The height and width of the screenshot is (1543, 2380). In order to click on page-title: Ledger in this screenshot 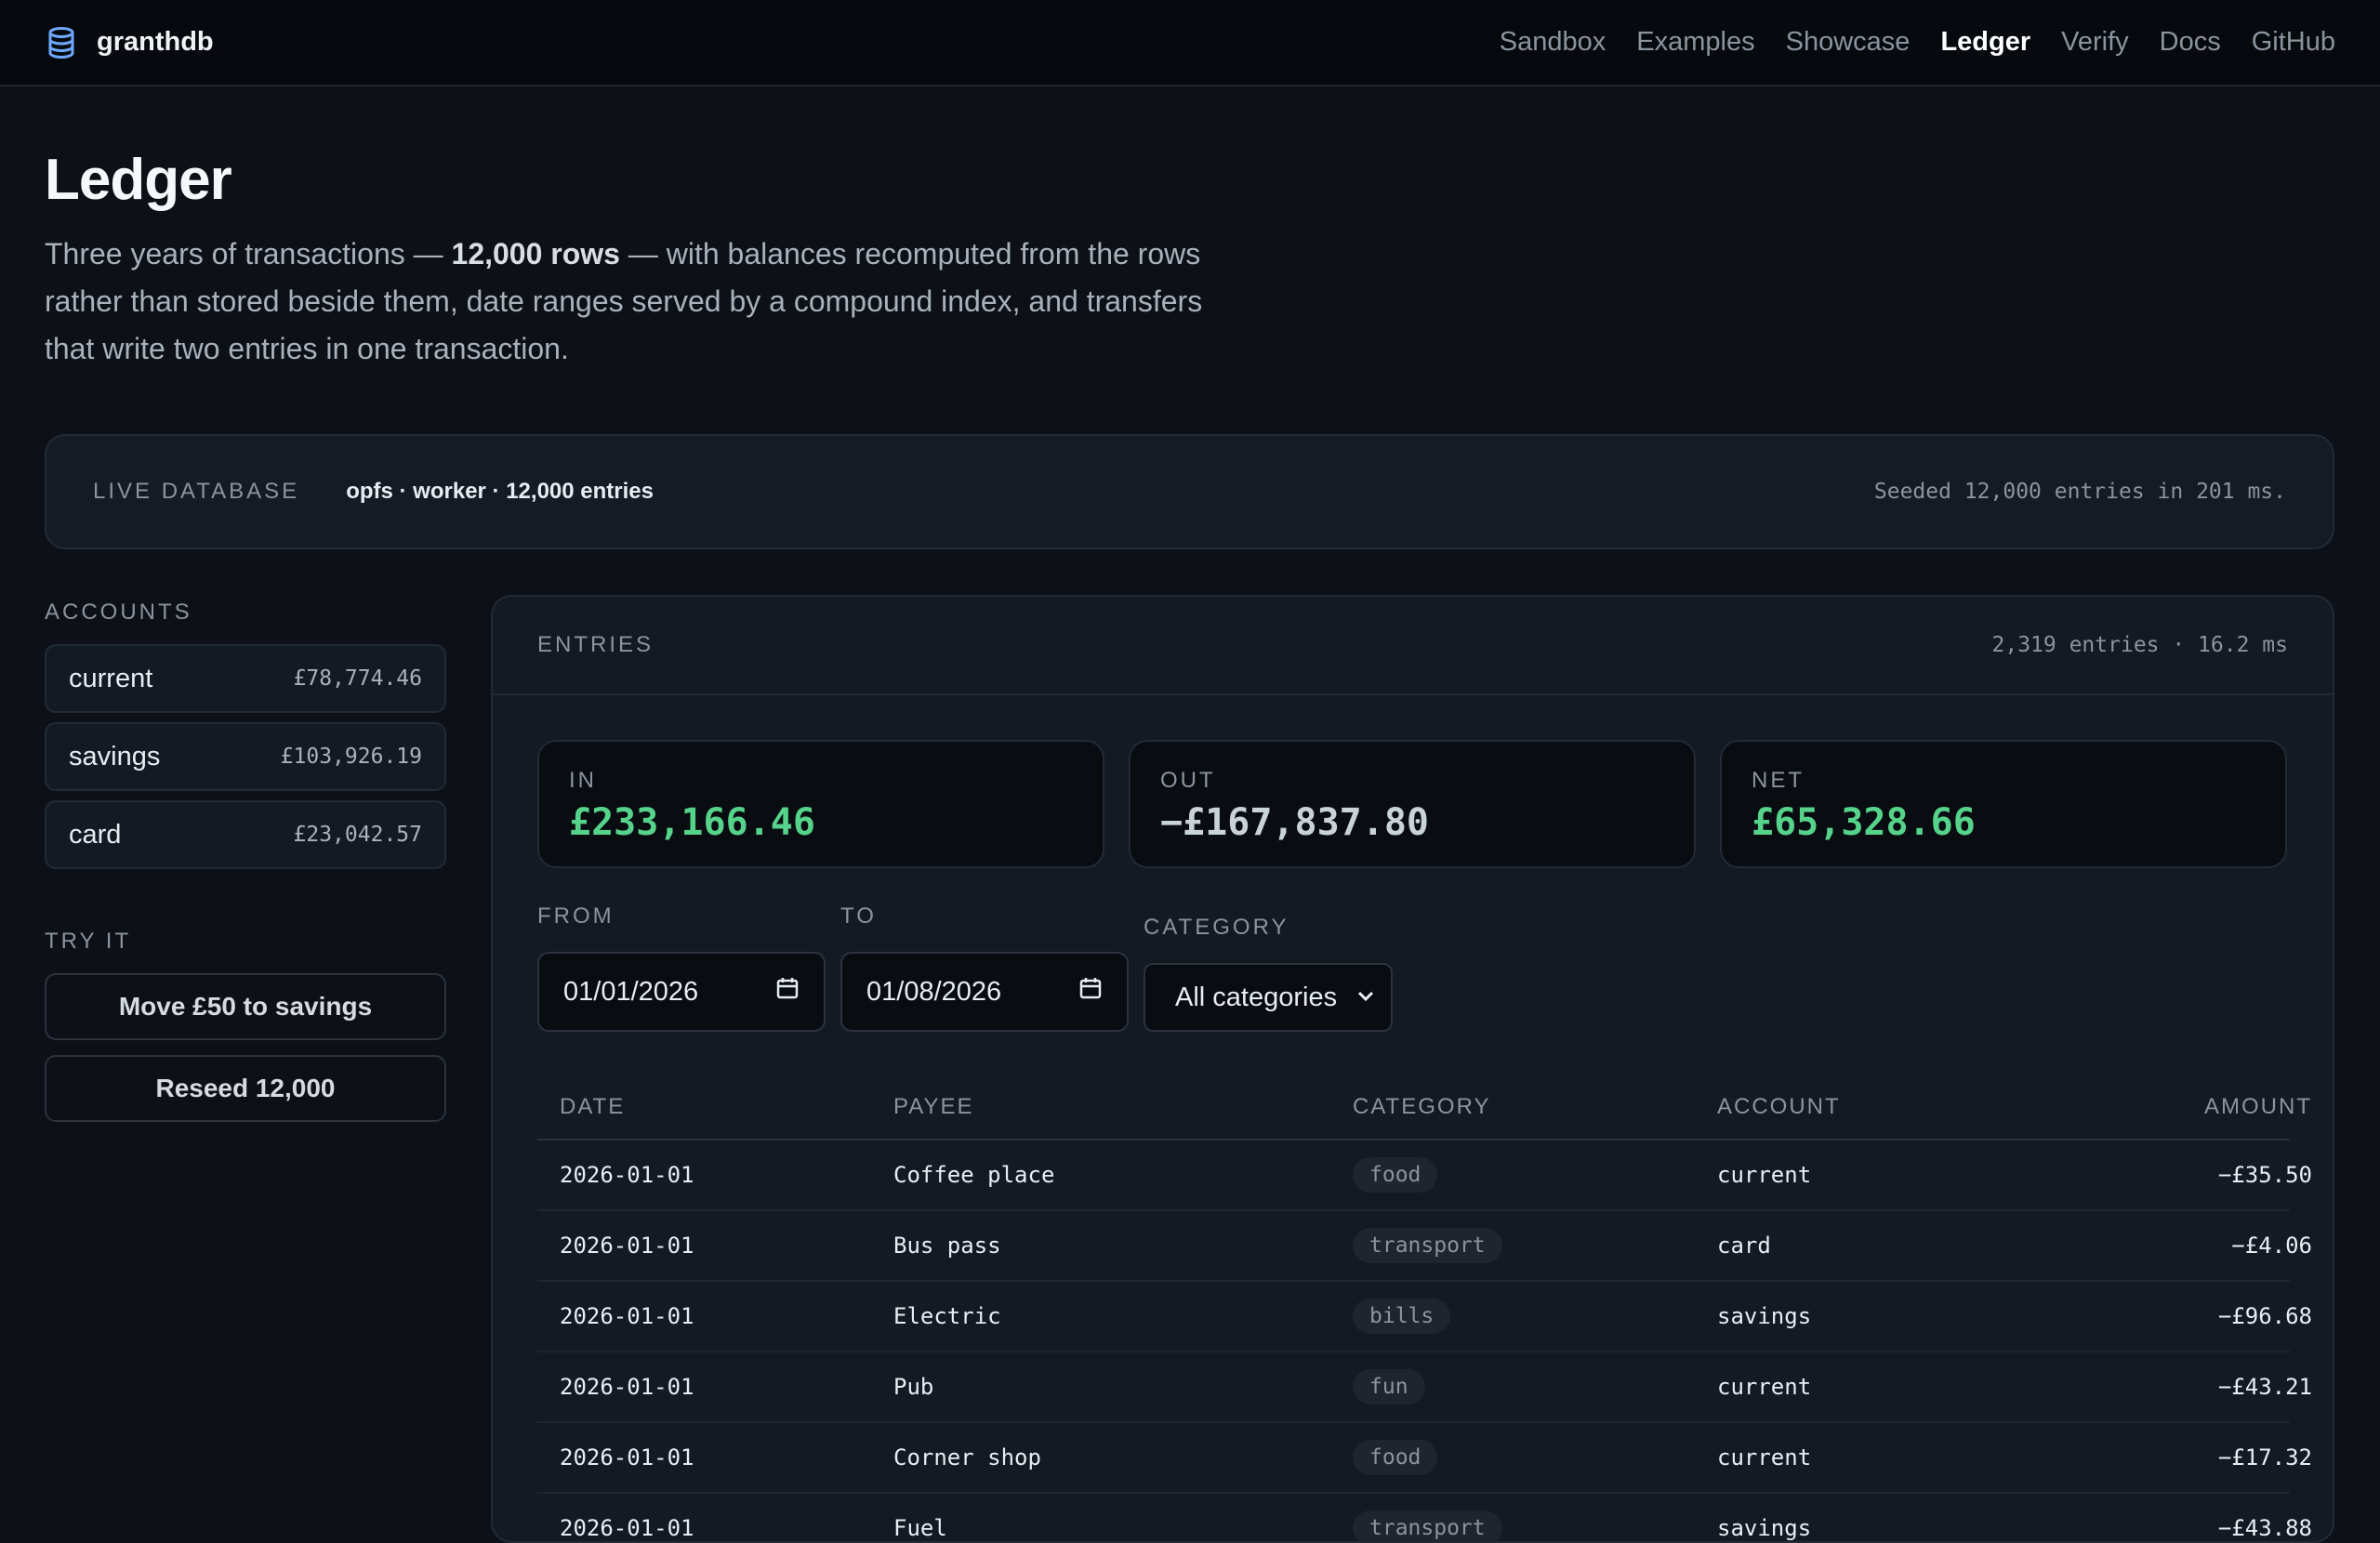, I will do `click(138, 180)`.